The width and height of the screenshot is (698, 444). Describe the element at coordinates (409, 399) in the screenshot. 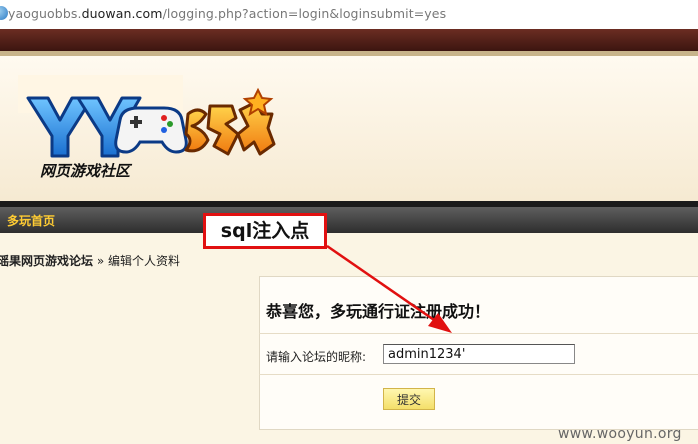

I see `submit-button: 提交` at that location.